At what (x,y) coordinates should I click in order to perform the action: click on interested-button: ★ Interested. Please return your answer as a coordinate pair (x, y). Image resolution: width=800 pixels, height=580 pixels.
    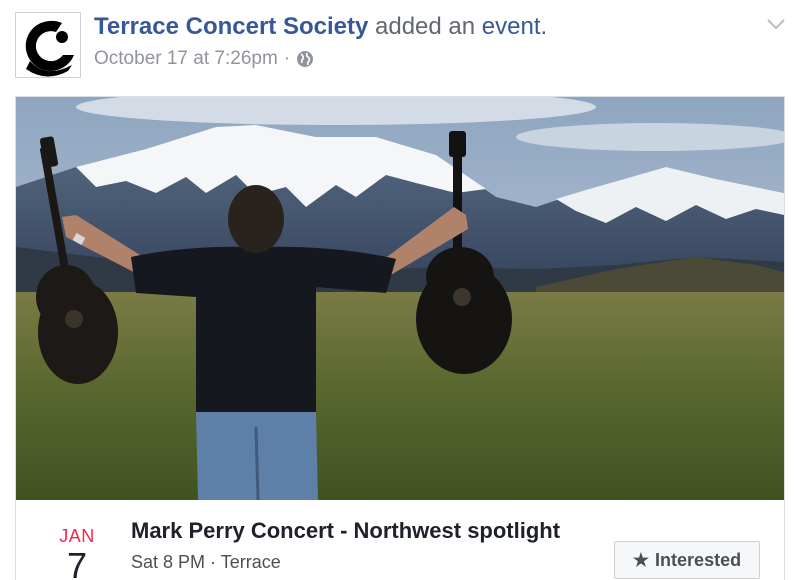
    Looking at the image, I should click on (687, 560).